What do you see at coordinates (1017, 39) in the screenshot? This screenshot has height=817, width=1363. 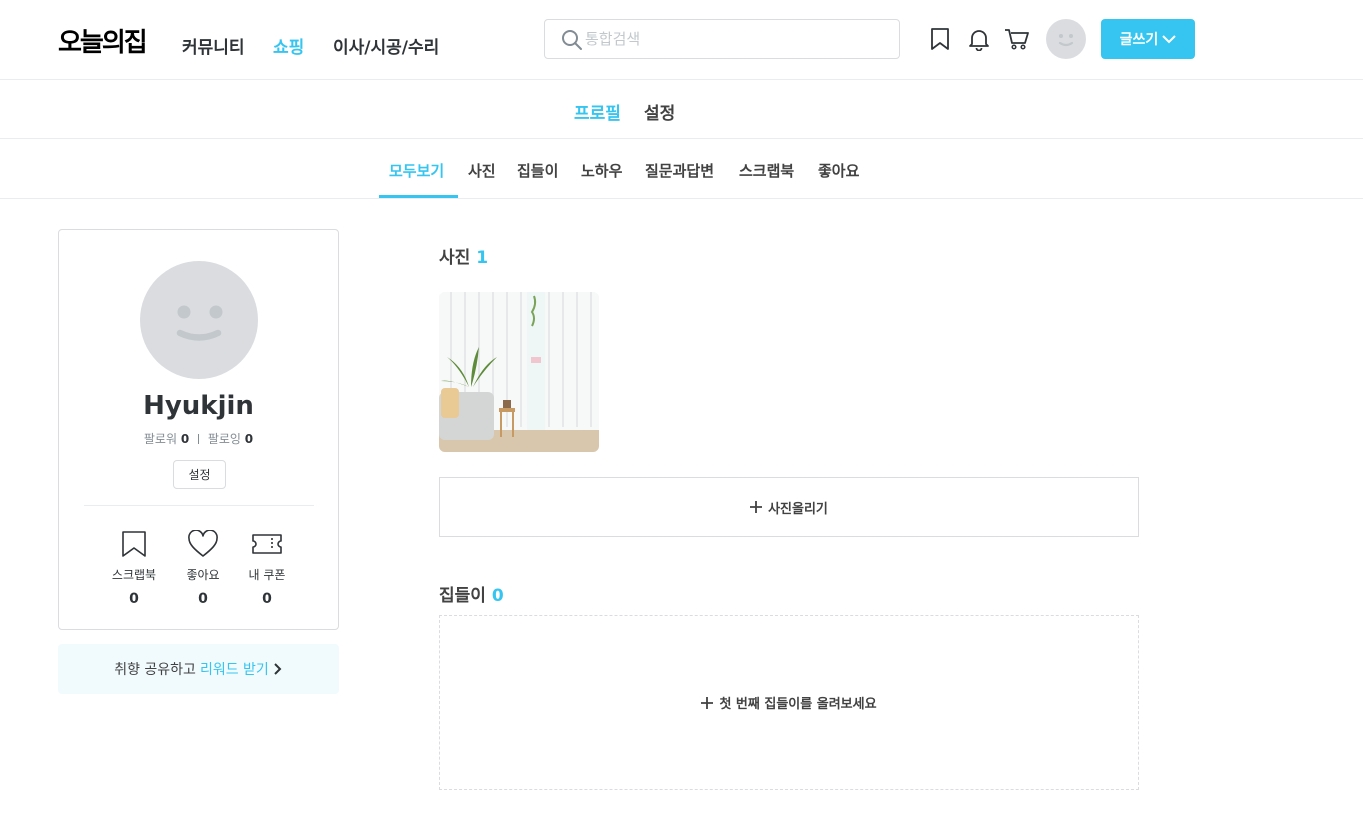 I see `cart-icon` at bounding box center [1017, 39].